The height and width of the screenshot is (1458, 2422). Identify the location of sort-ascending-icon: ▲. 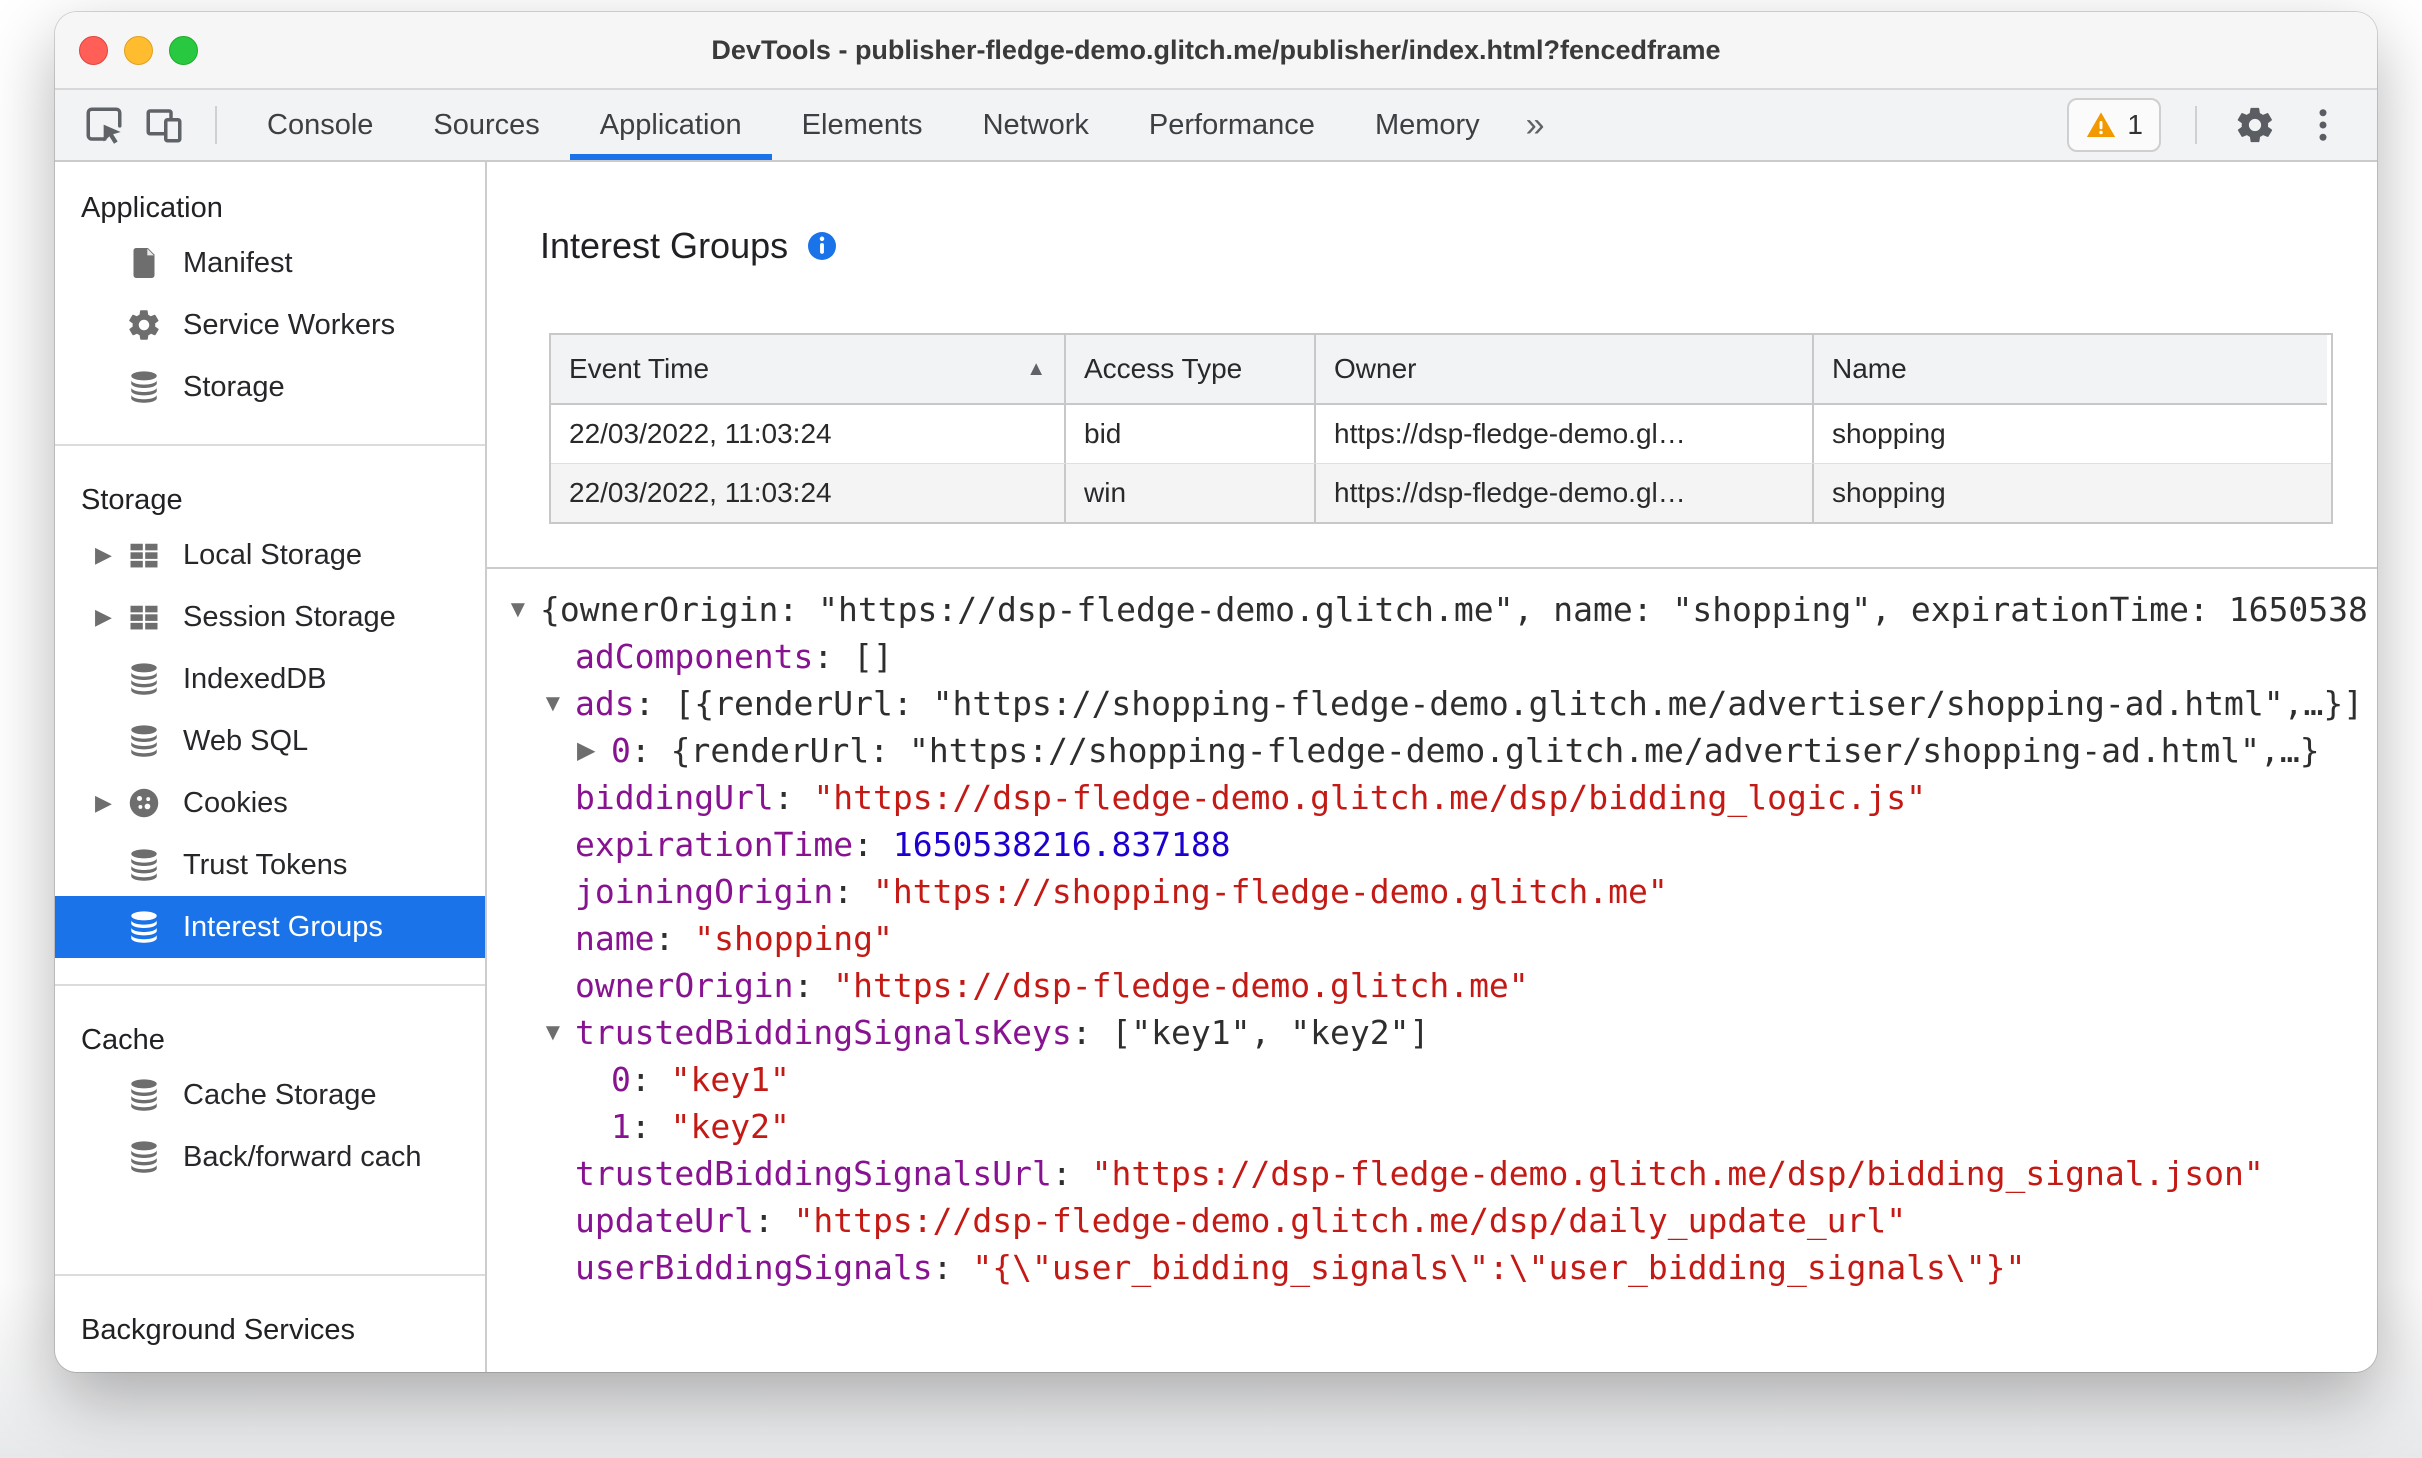
(1036, 368).